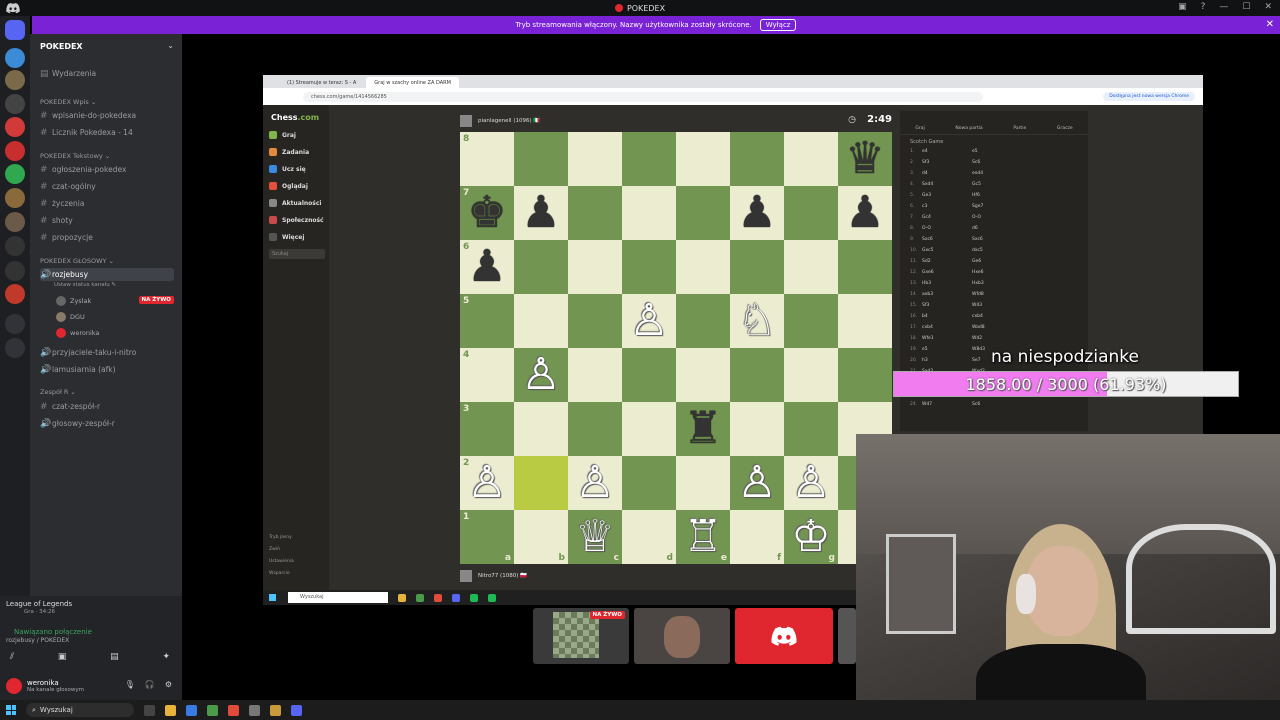  I want to click on square-f3, so click(757, 429).